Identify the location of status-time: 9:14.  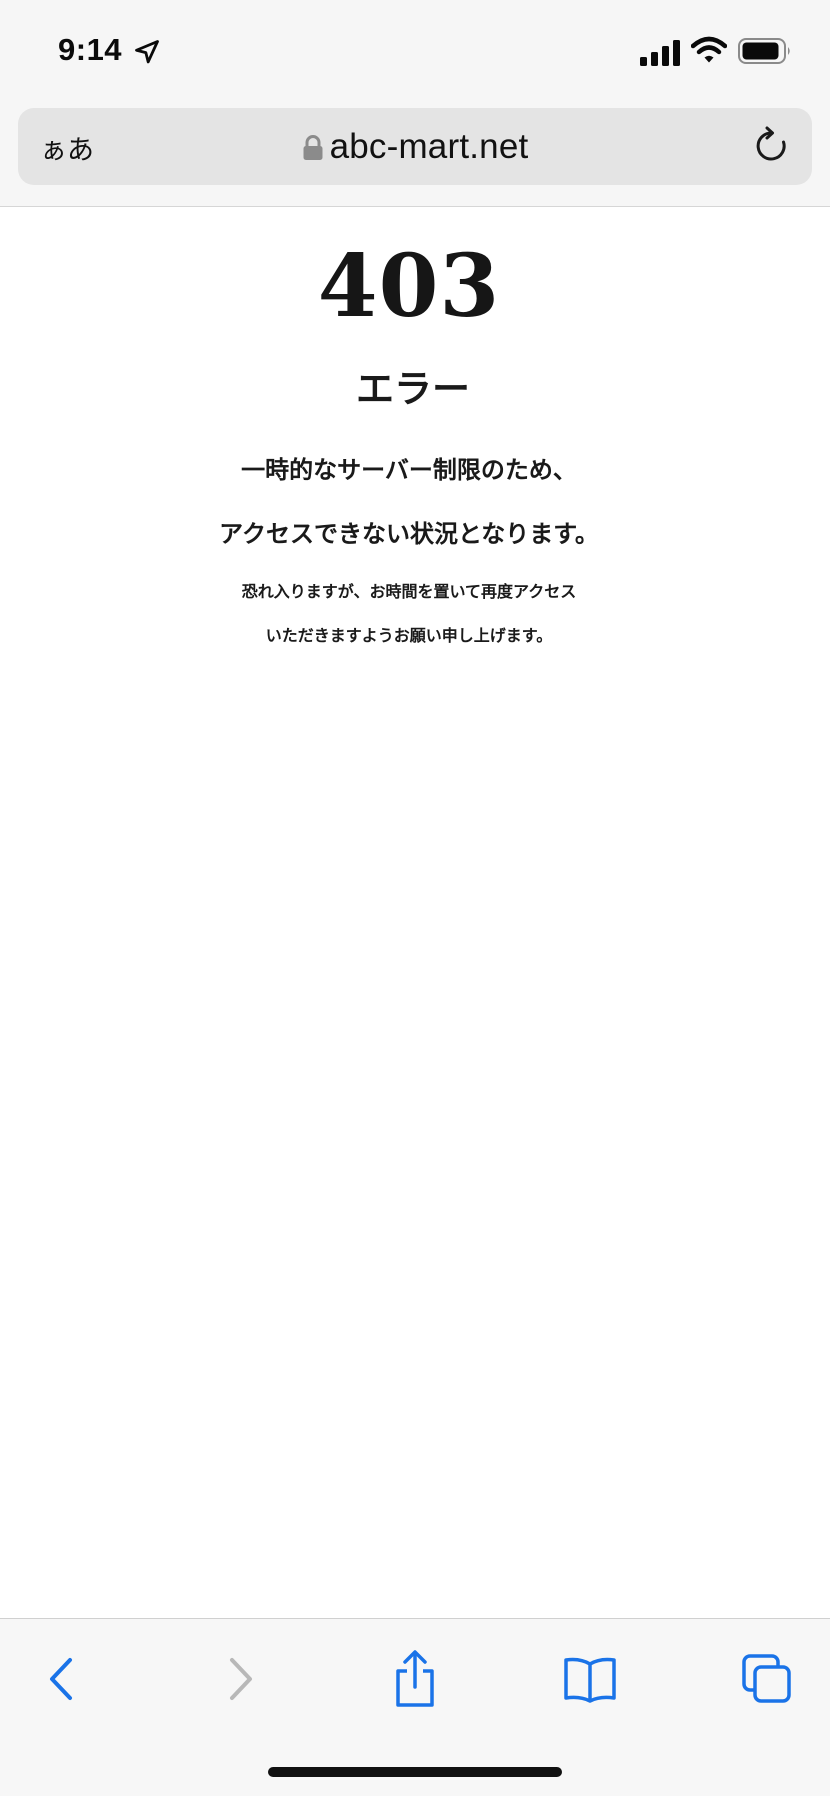
(90, 49).